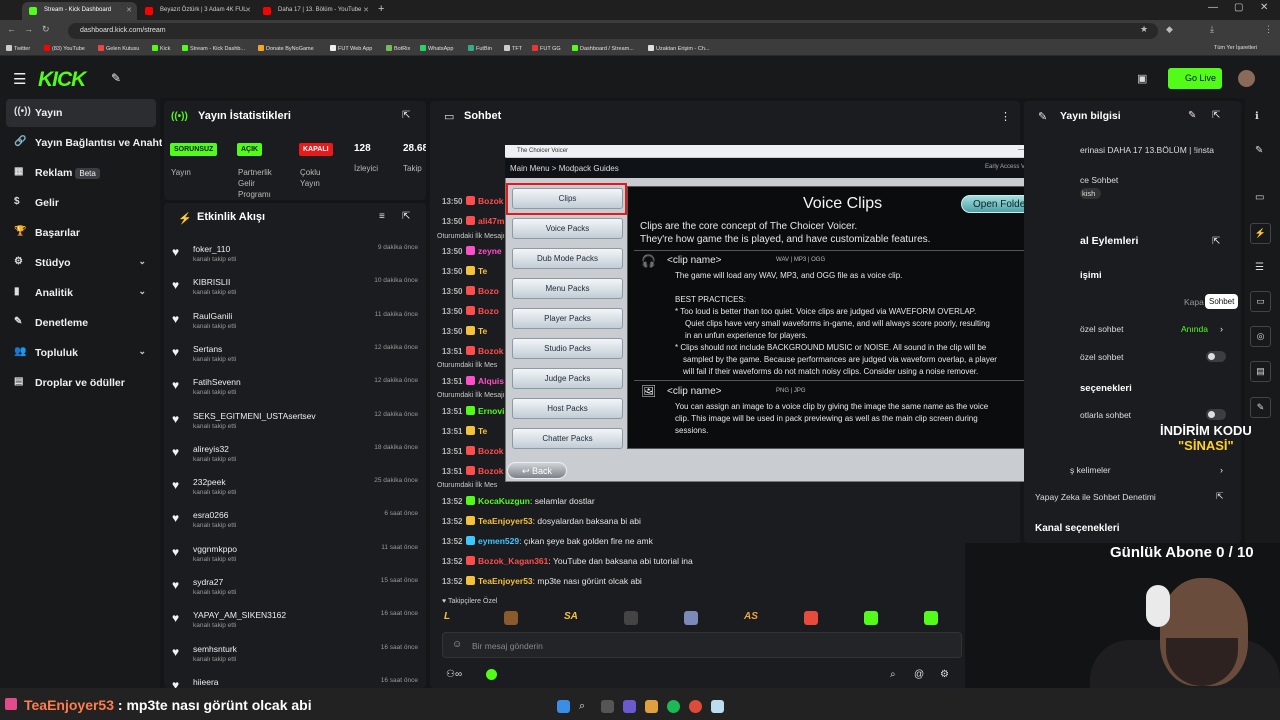  Describe the element at coordinates (567, 288) in the screenshot. I see `game-menu-menu-packs: Menu Packs` at that location.